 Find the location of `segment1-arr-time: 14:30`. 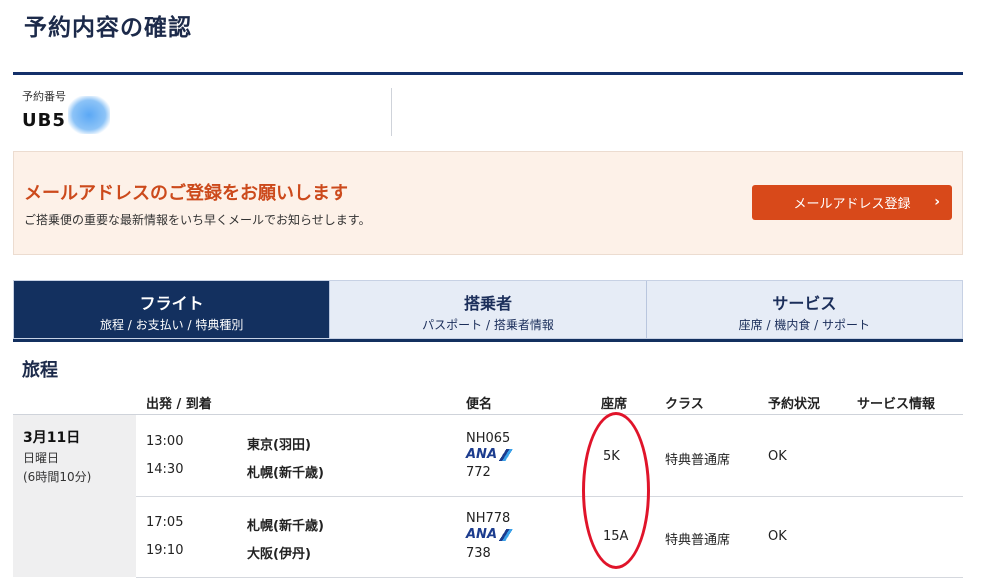

segment1-arr-time: 14:30 is located at coordinates (165, 469).